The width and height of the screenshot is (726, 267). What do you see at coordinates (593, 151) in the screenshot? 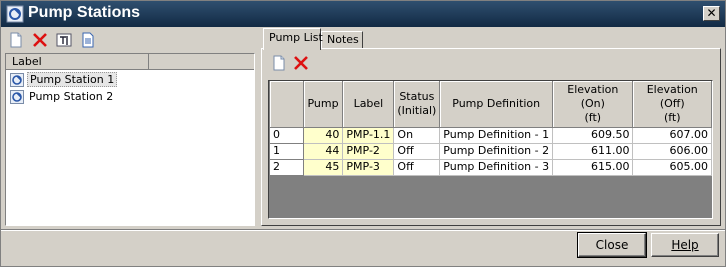
I see `elevation-on-cell: 611.00` at bounding box center [593, 151].